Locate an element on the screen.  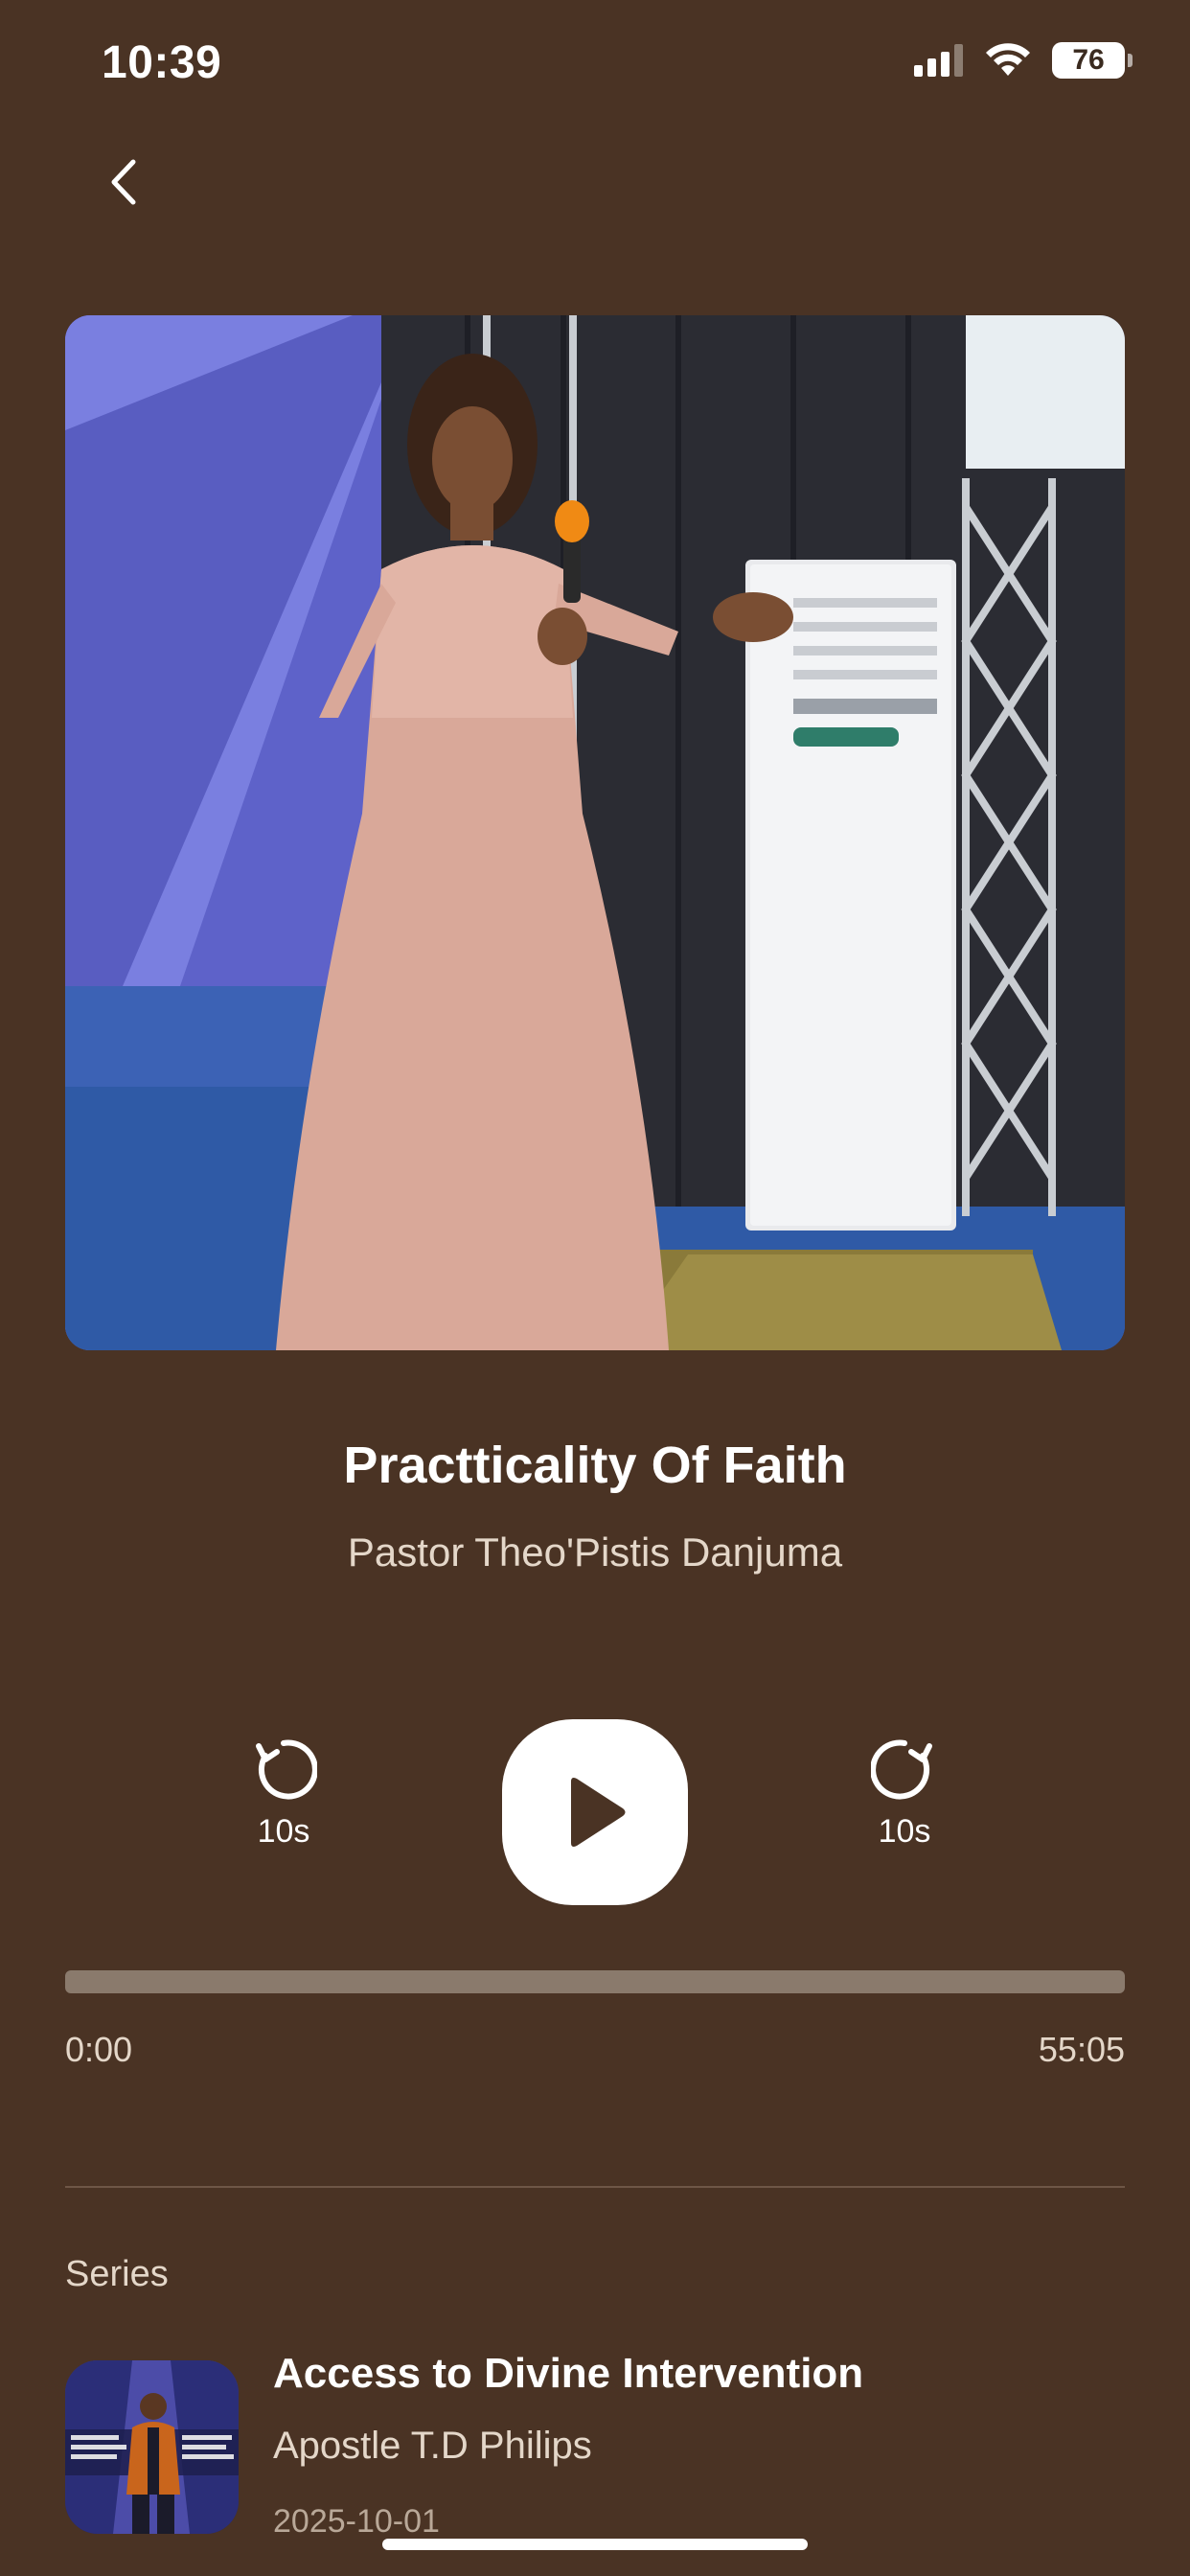
series-heading: Series is located at coordinates (117, 2274).